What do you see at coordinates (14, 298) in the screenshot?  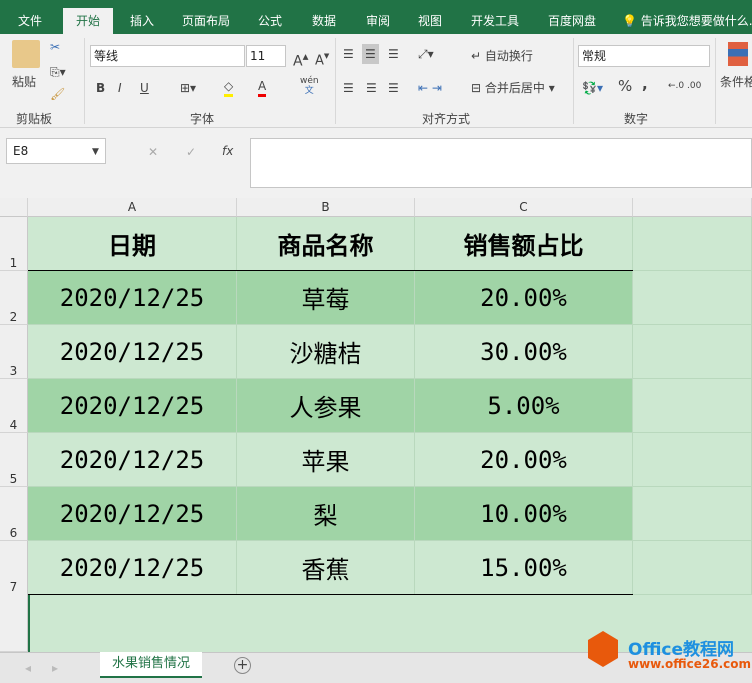 I see `row-header-2: 2` at bounding box center [14, 298].